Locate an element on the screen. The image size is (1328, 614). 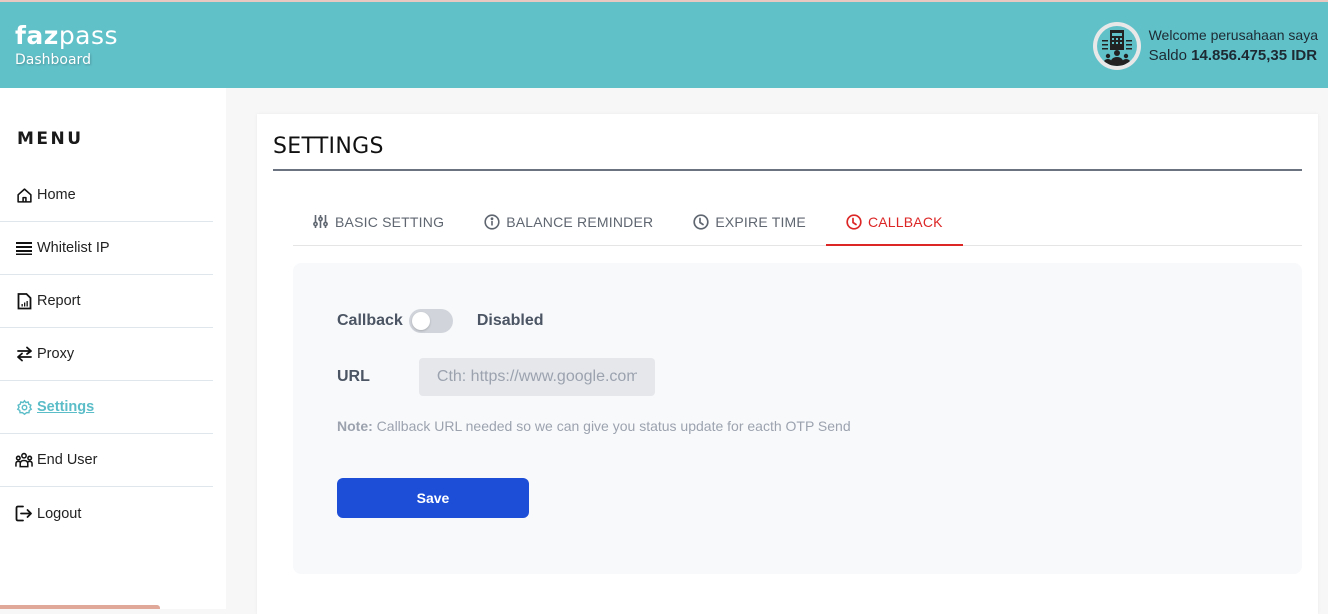
sidebar-item-settings: Settings is located at coordinates (106, 407).